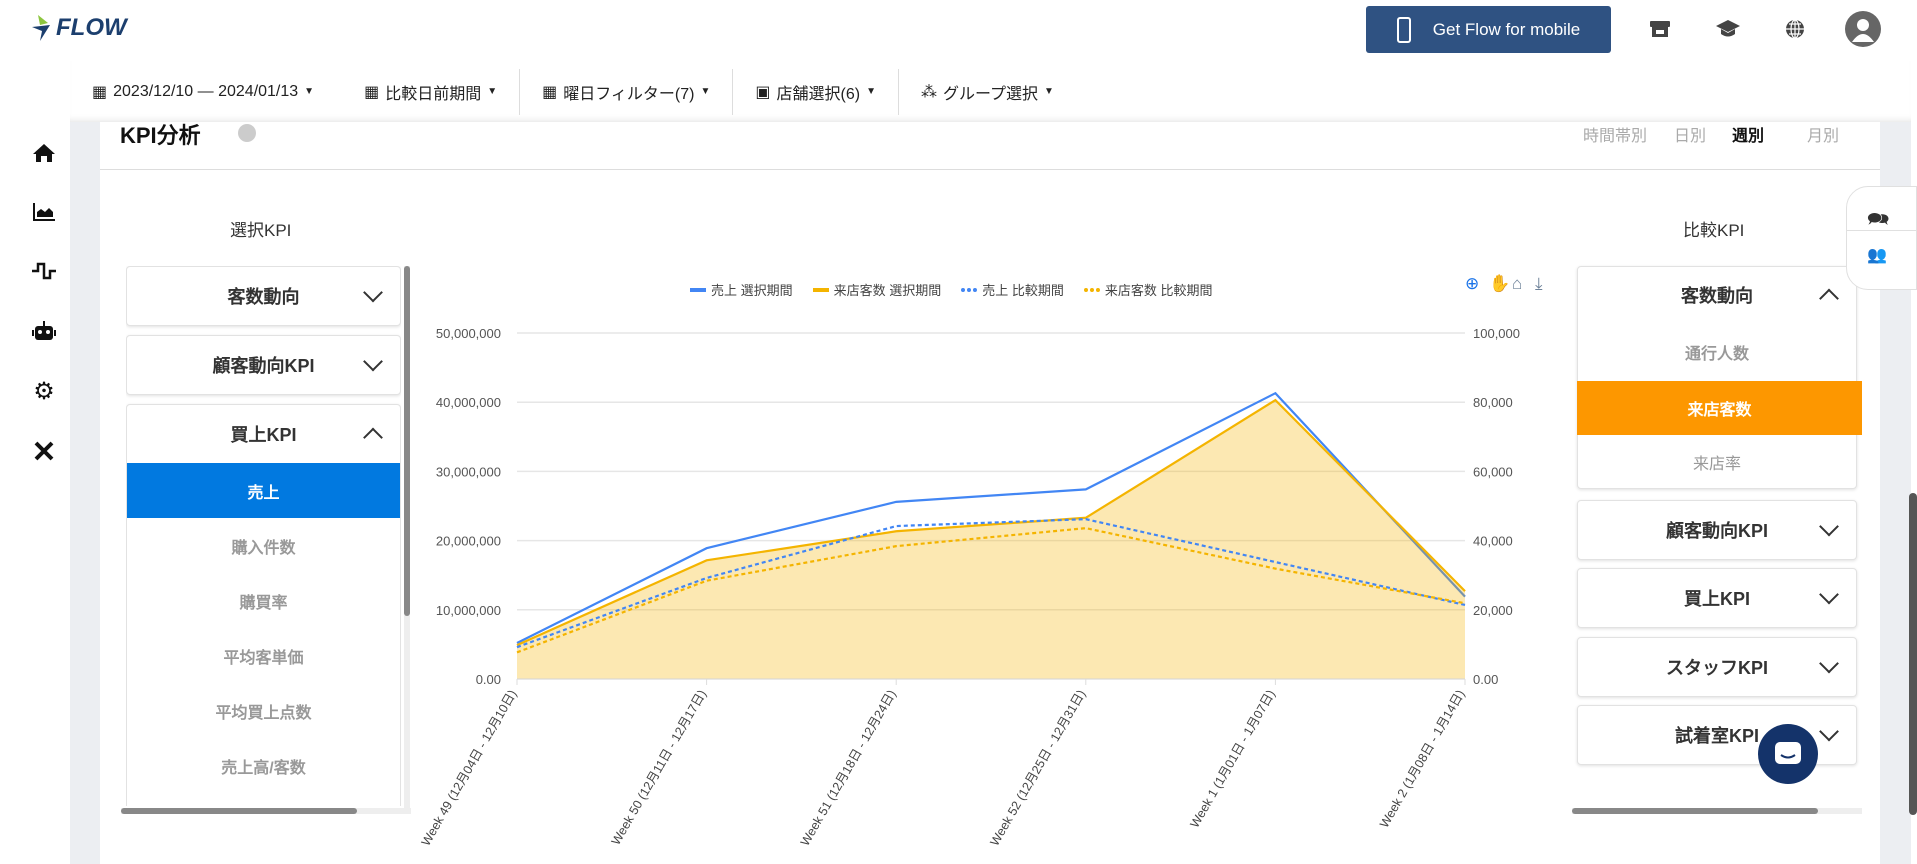 This screenshot has height=864, width=1917. I want to click on left-nav: ⚙, so click(35, 462).